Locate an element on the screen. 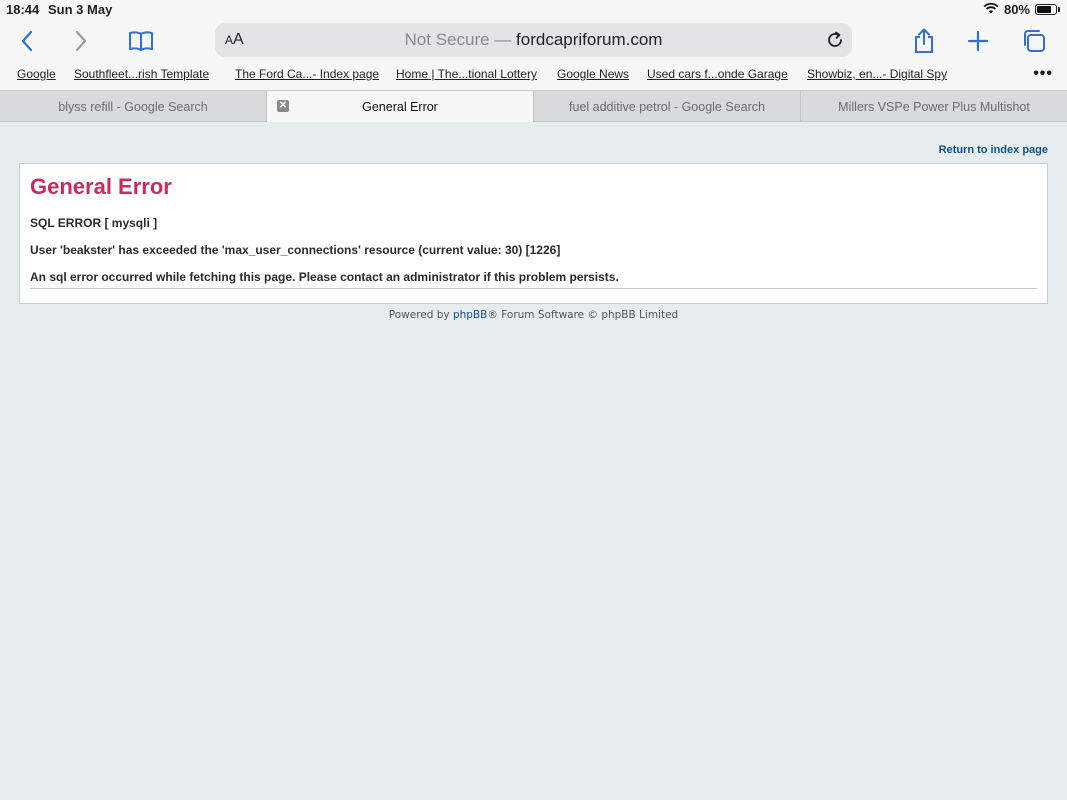 The height and width of the screenshot is (800, 1067). share-icon is located at coordinates (924, 40).